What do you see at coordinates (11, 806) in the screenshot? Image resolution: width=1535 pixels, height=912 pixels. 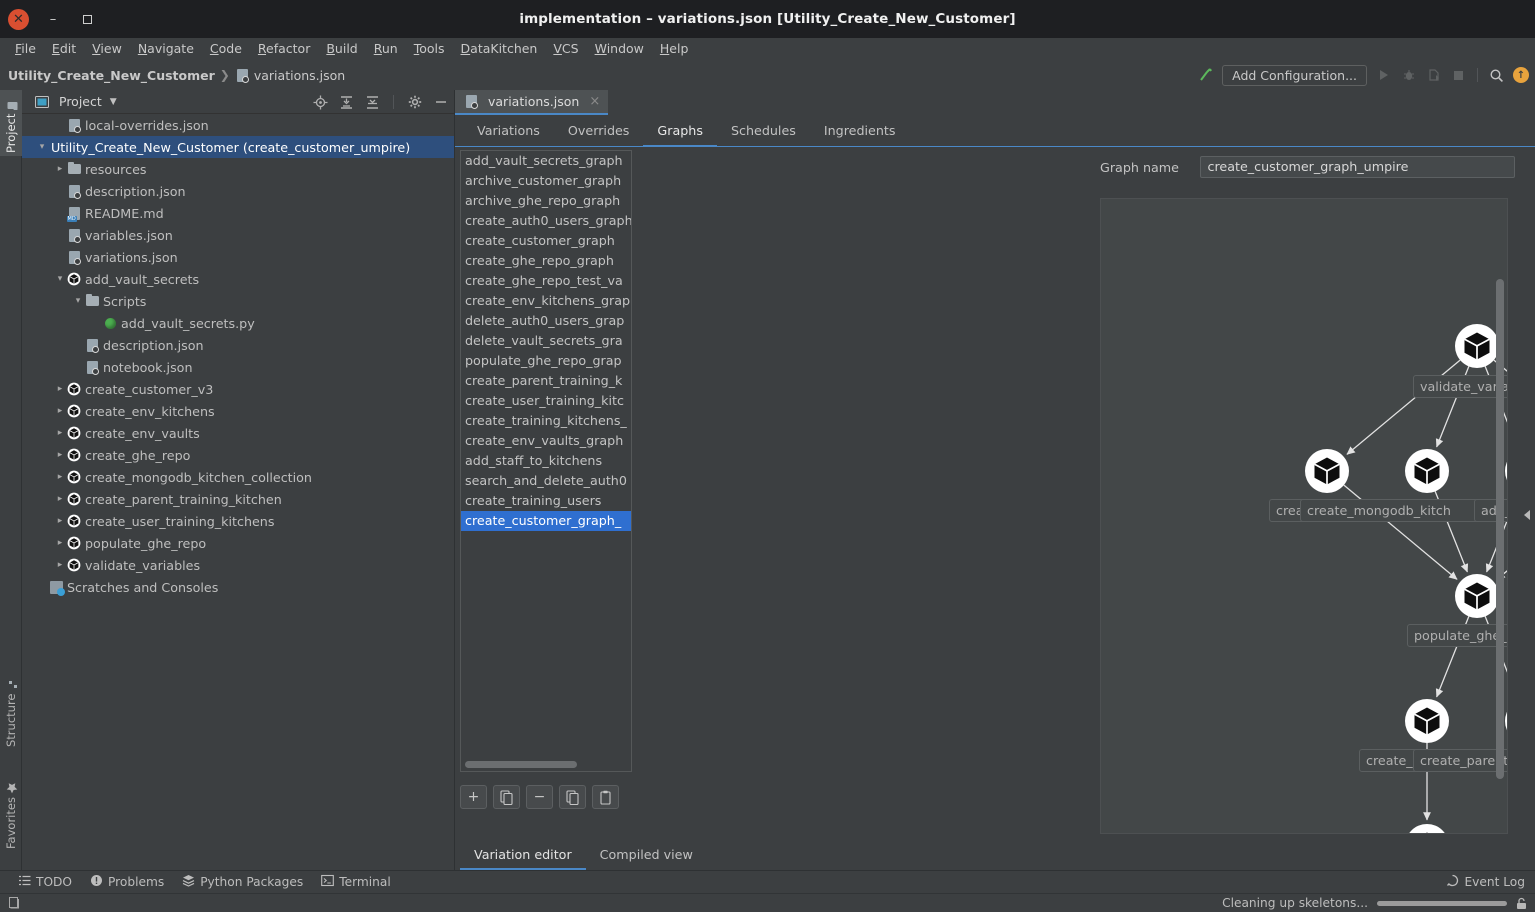 I see `sidebar-tab-favorites: Favorites` at bounding box center [11, 806].